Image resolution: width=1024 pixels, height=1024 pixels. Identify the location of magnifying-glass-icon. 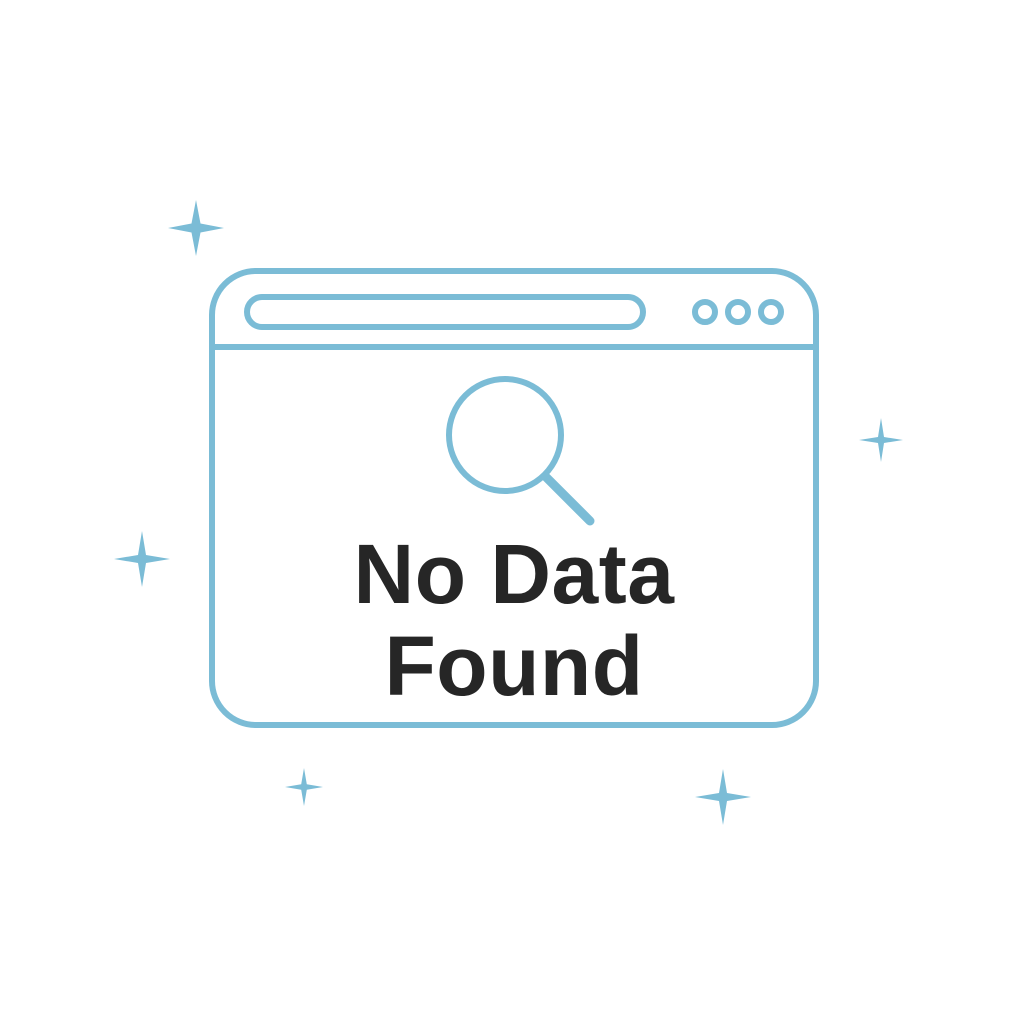
(520, 451).